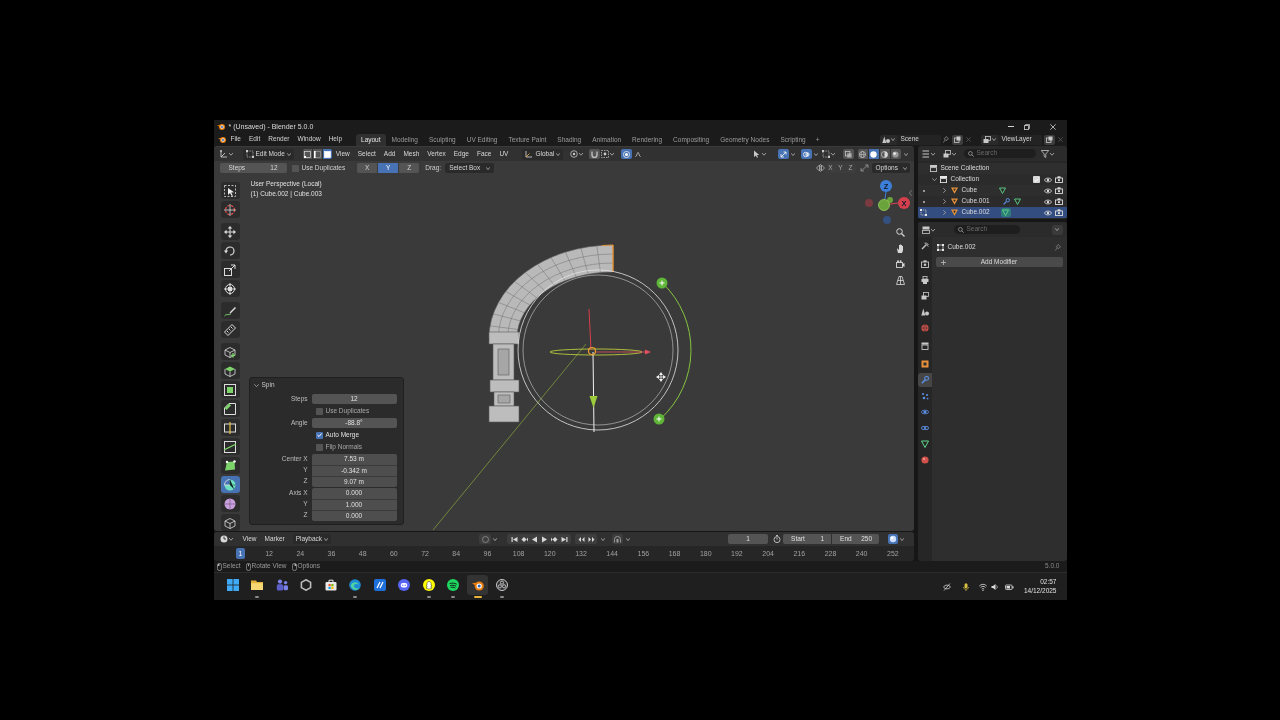 The height and width of the screenshot is (720, 1280). I want to click on circle-dot-icon, so click(577, 154).